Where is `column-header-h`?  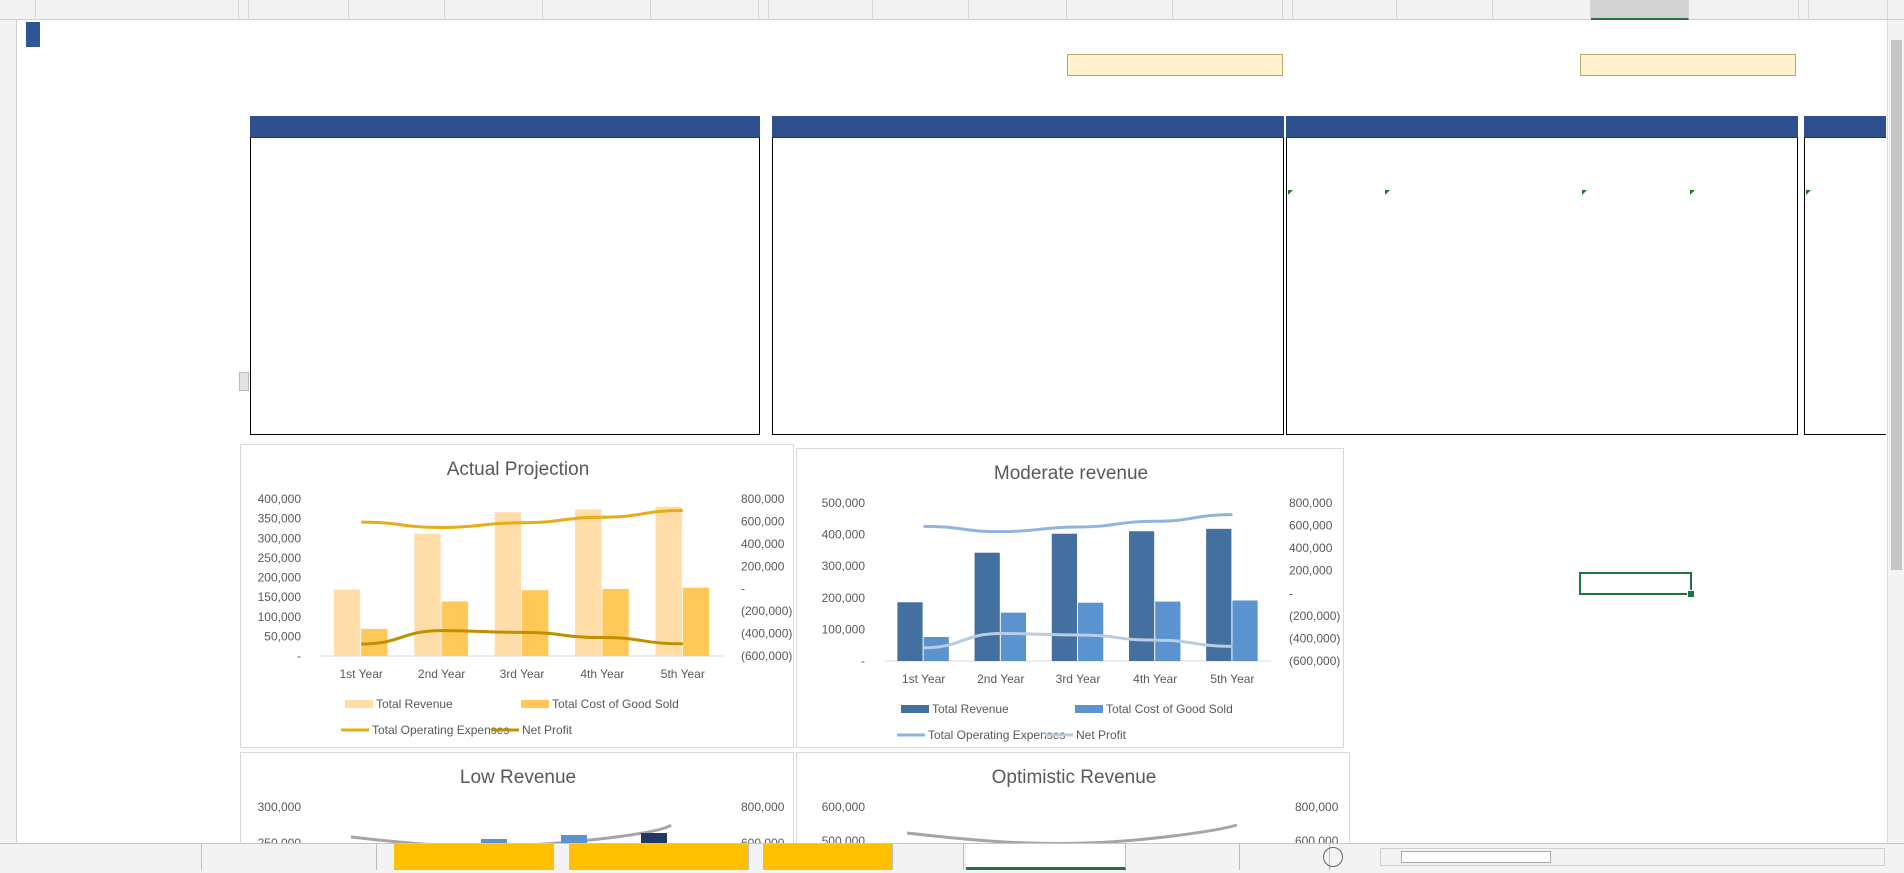 column-header-h is located at coordinates (705, 10).